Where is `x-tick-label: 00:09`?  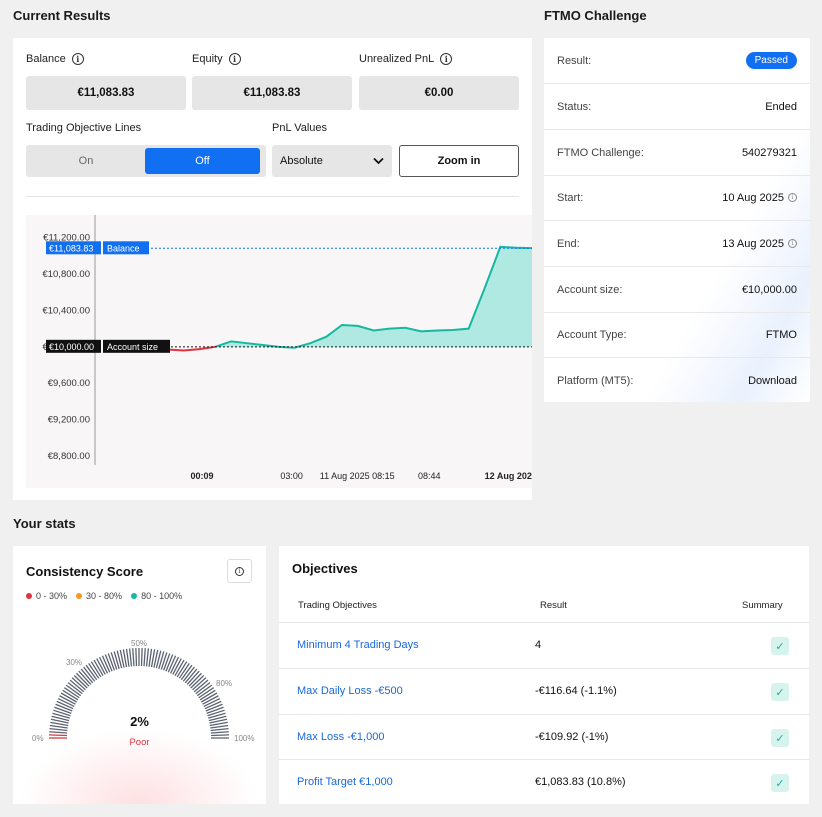
x-tick-label: 00:09 is located at coordinates (202, 476).